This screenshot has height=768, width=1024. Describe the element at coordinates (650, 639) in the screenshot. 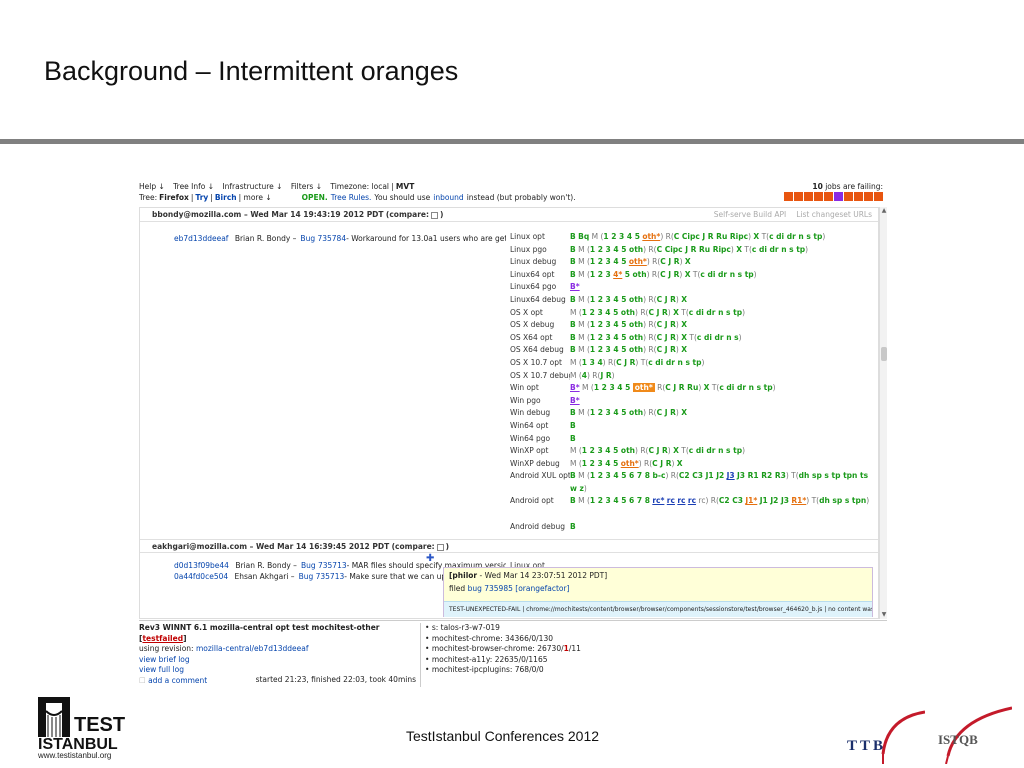

I see `stat-chrome: mochitest-chrome: 34366/0/130` at that location.